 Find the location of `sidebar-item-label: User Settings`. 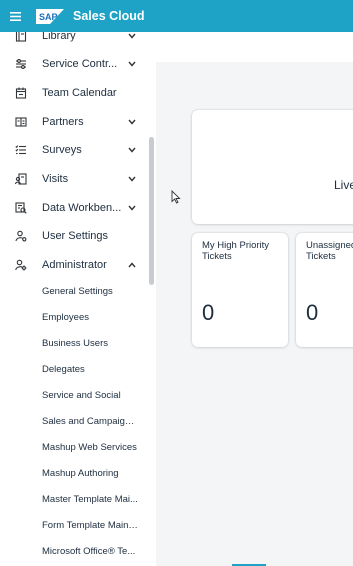

sidebar-item-label: User Settings is located at coordinates (75, 236).